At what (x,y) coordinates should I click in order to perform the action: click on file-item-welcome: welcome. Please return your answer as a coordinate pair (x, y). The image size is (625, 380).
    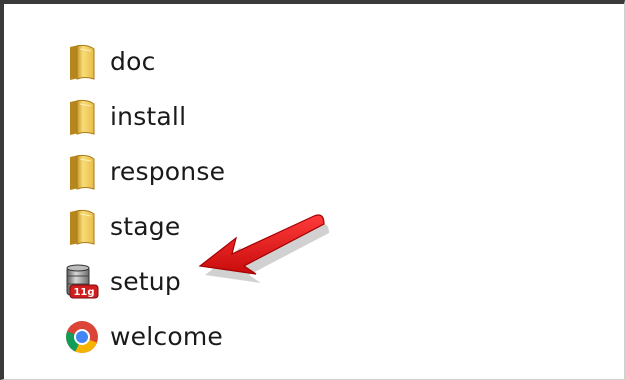
    Looking at the image, I should click on (143, 336).